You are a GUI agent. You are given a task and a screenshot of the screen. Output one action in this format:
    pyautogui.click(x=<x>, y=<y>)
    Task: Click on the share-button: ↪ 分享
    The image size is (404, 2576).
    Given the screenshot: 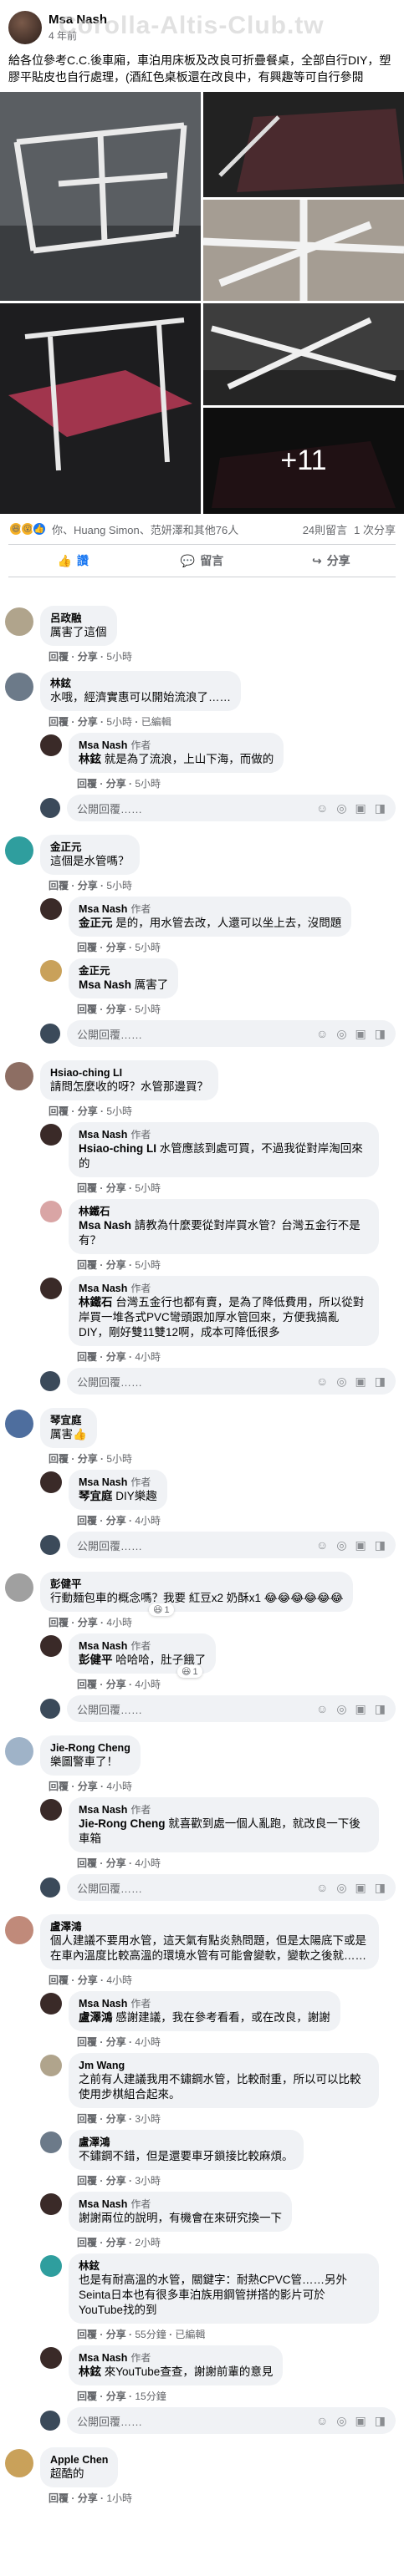 What is the action you would take?
    pyautogui.click(x=331, y=561)
    